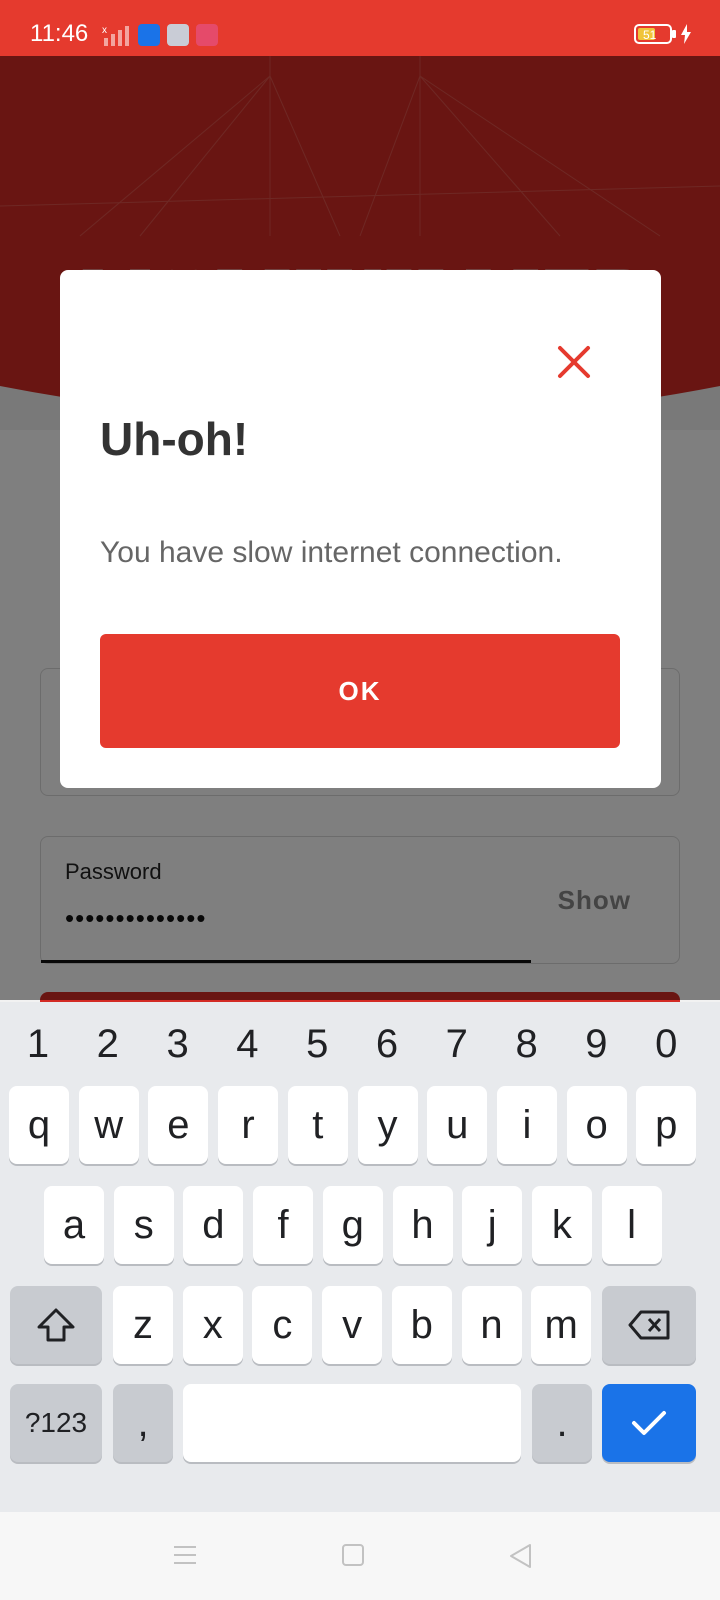  Describe the element at coordinates (666, 1044) in the screenshot. I see `number-key: 0` at that location.